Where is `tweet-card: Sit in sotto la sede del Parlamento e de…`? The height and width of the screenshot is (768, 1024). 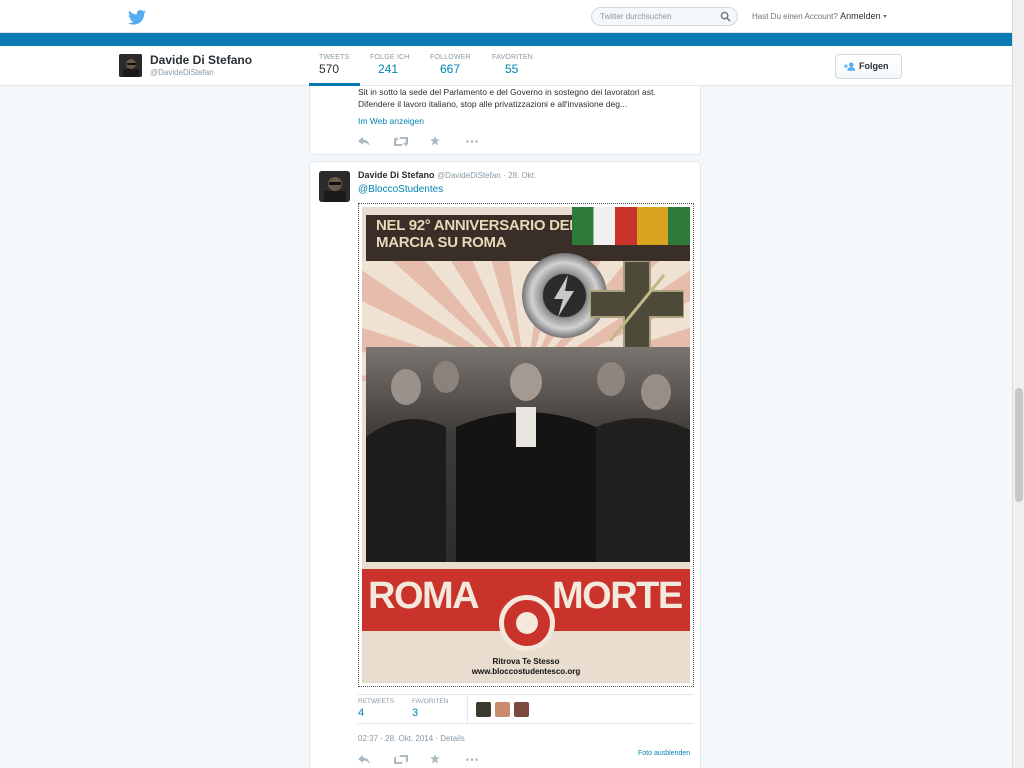
tweet-card: Sit in sotto la sede del Parlamento e de… is located at coordinates (505, 120).